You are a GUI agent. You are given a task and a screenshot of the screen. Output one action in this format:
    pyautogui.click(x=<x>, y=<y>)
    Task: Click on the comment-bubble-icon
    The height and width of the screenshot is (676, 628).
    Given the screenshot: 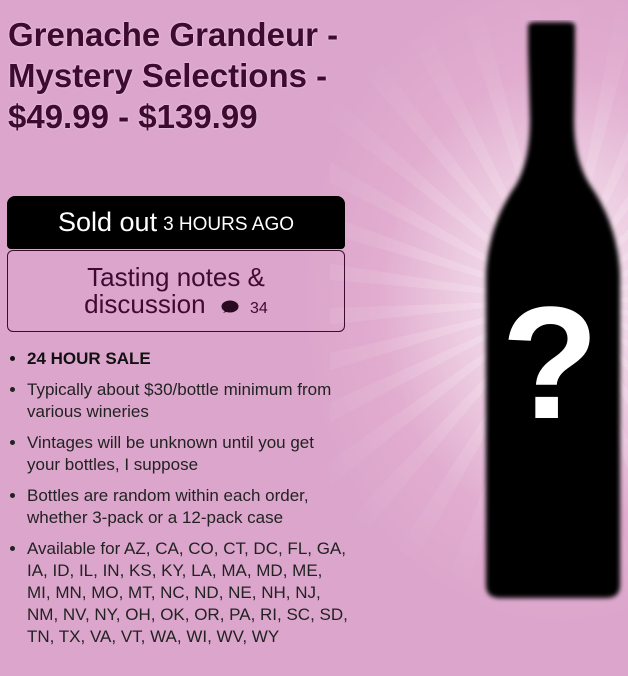 What is the action you would take?
    pyautogui.click(x=230, y=306)
    